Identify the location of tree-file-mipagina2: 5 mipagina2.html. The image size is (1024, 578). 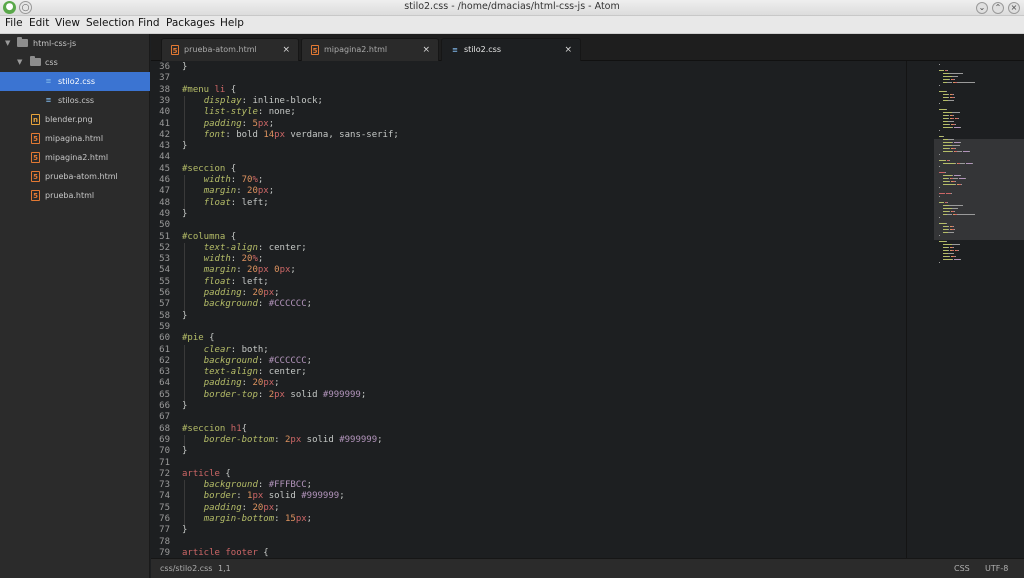
(75, 157).